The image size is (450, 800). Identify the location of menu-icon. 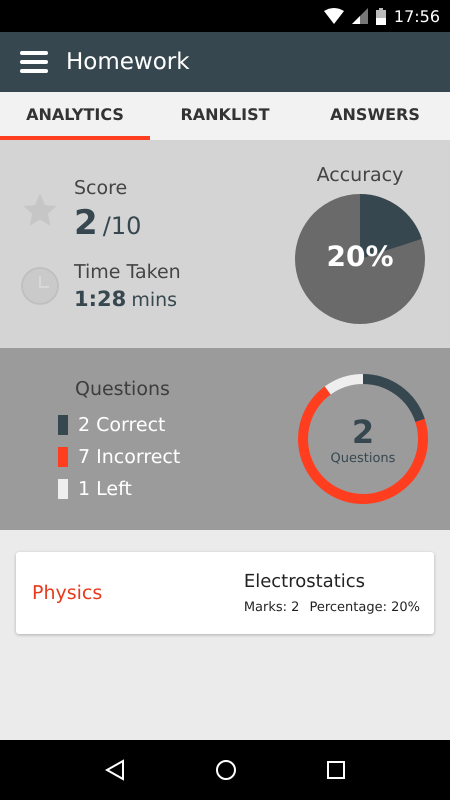
(34, 62).